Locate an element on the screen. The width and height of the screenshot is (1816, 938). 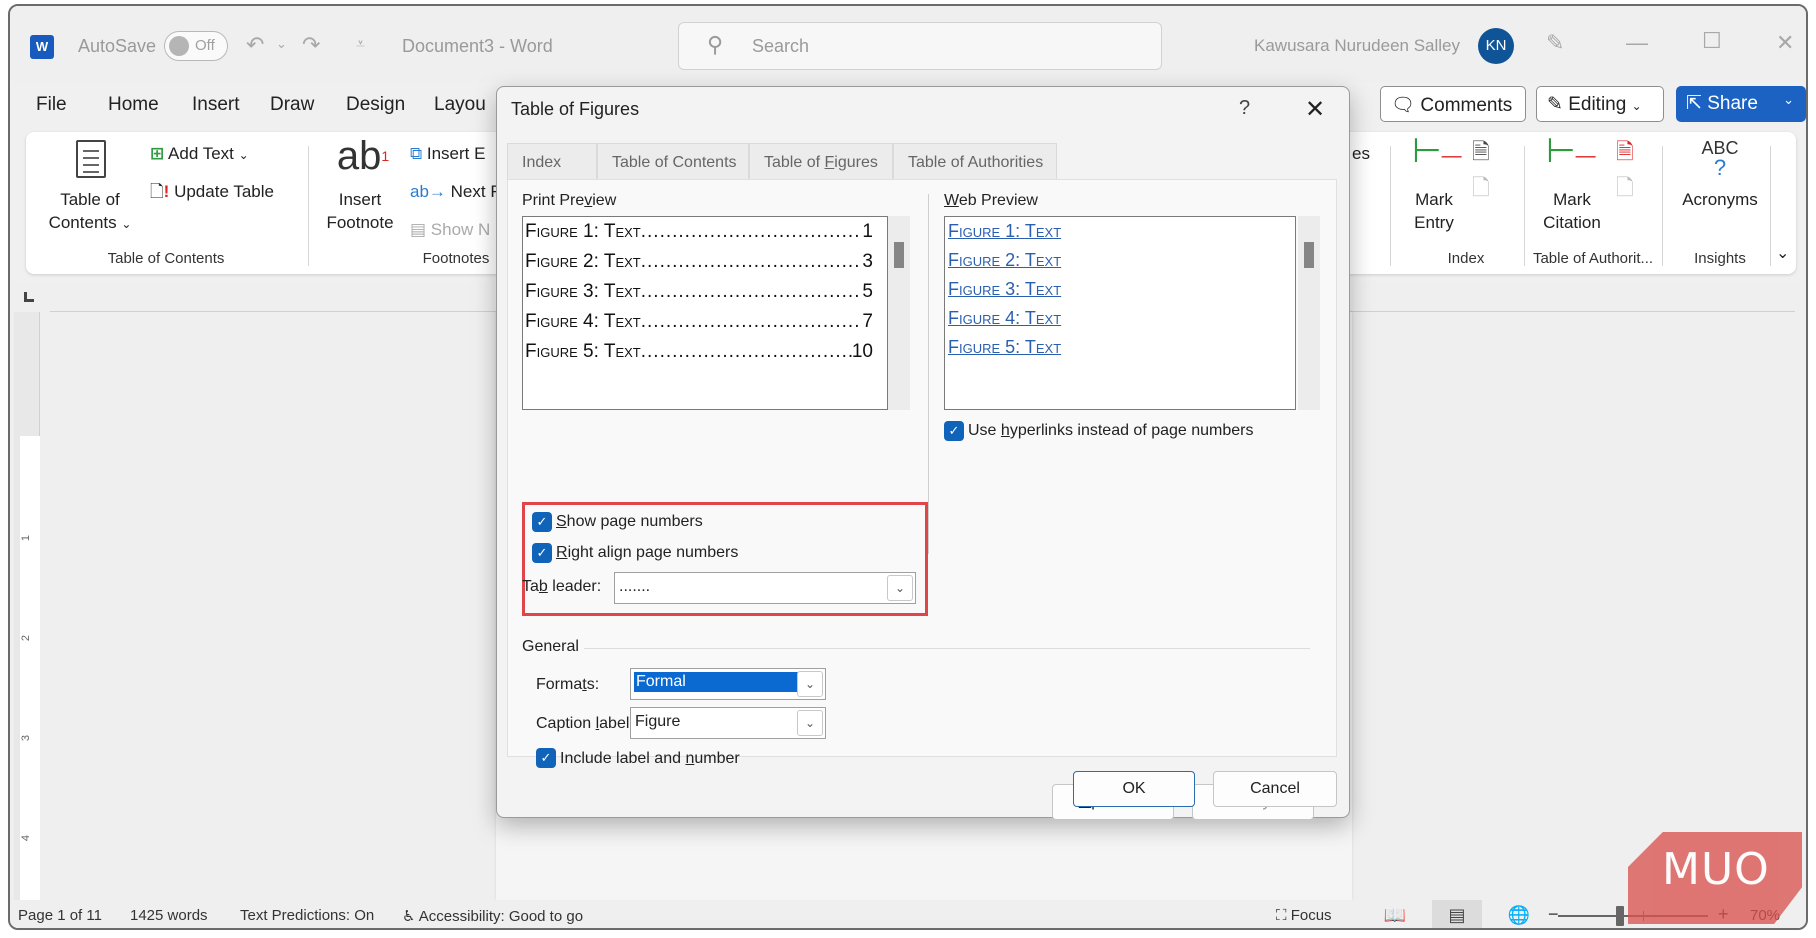
acronyms-button: Acronyms is located at coordinates (1720, 199).